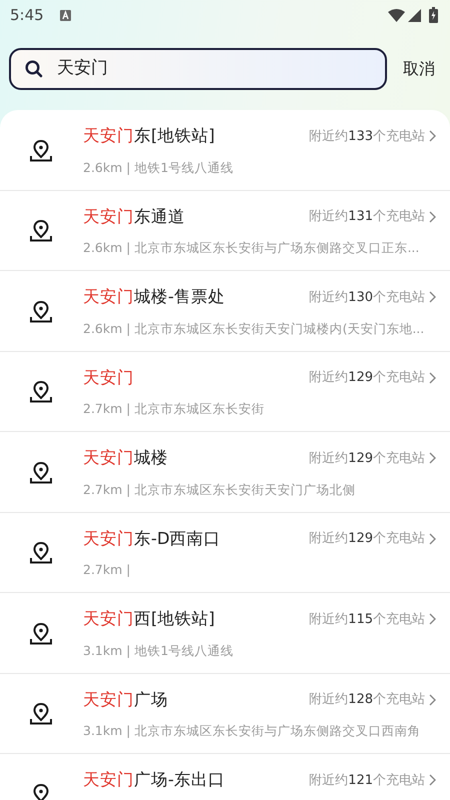 Image resolution: width=450 pixels, height=800 pixels. Describe the element at coordinates (367, 619) in the screenshot. I see `charger-count: 附近约115个充电站` at that location.